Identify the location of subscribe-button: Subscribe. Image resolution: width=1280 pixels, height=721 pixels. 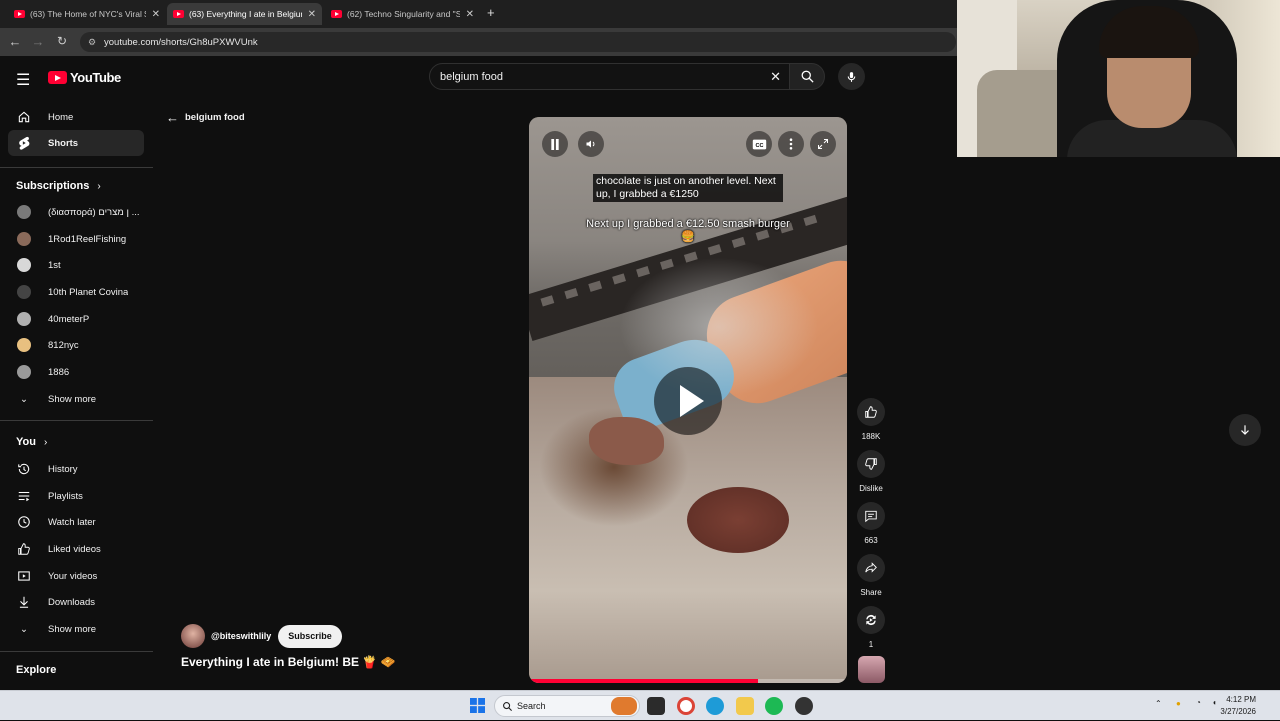
(310, 636).